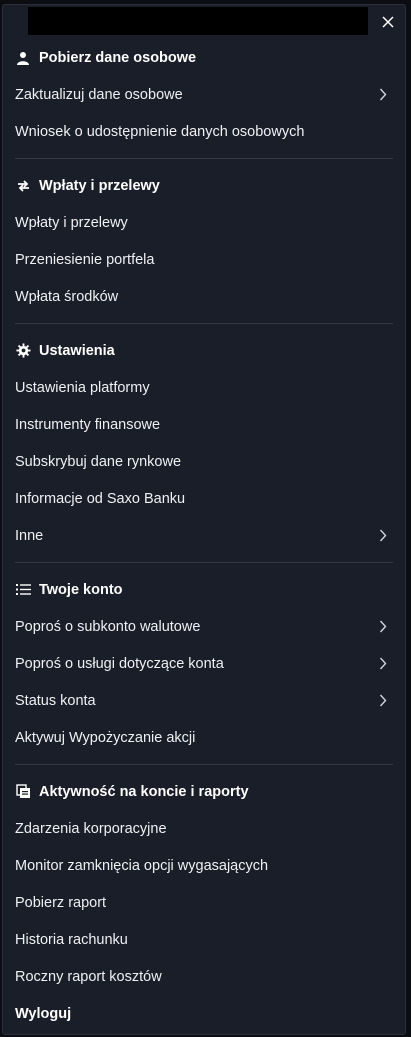 This screenshot has width=411, height=1037. I want to click on gear-icon, so click(23, 351).